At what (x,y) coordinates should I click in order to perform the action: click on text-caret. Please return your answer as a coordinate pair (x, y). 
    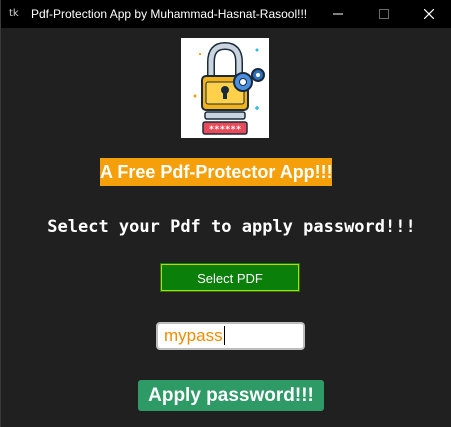
    Looking at the image, I should click on (224, 335).